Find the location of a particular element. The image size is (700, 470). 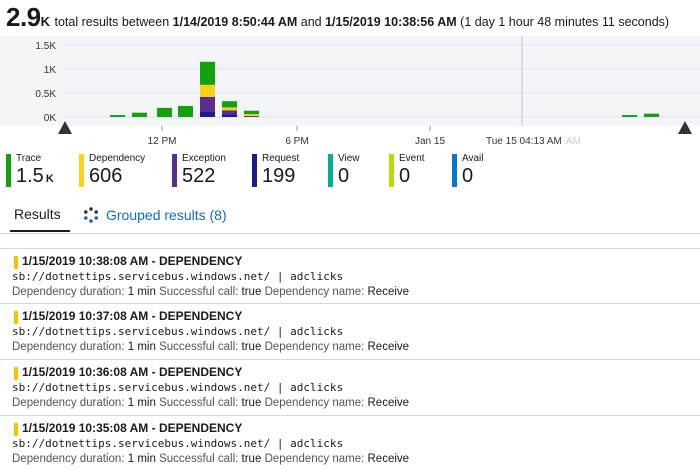

y-tick-label: 0K is located at coordinates (50, 118).